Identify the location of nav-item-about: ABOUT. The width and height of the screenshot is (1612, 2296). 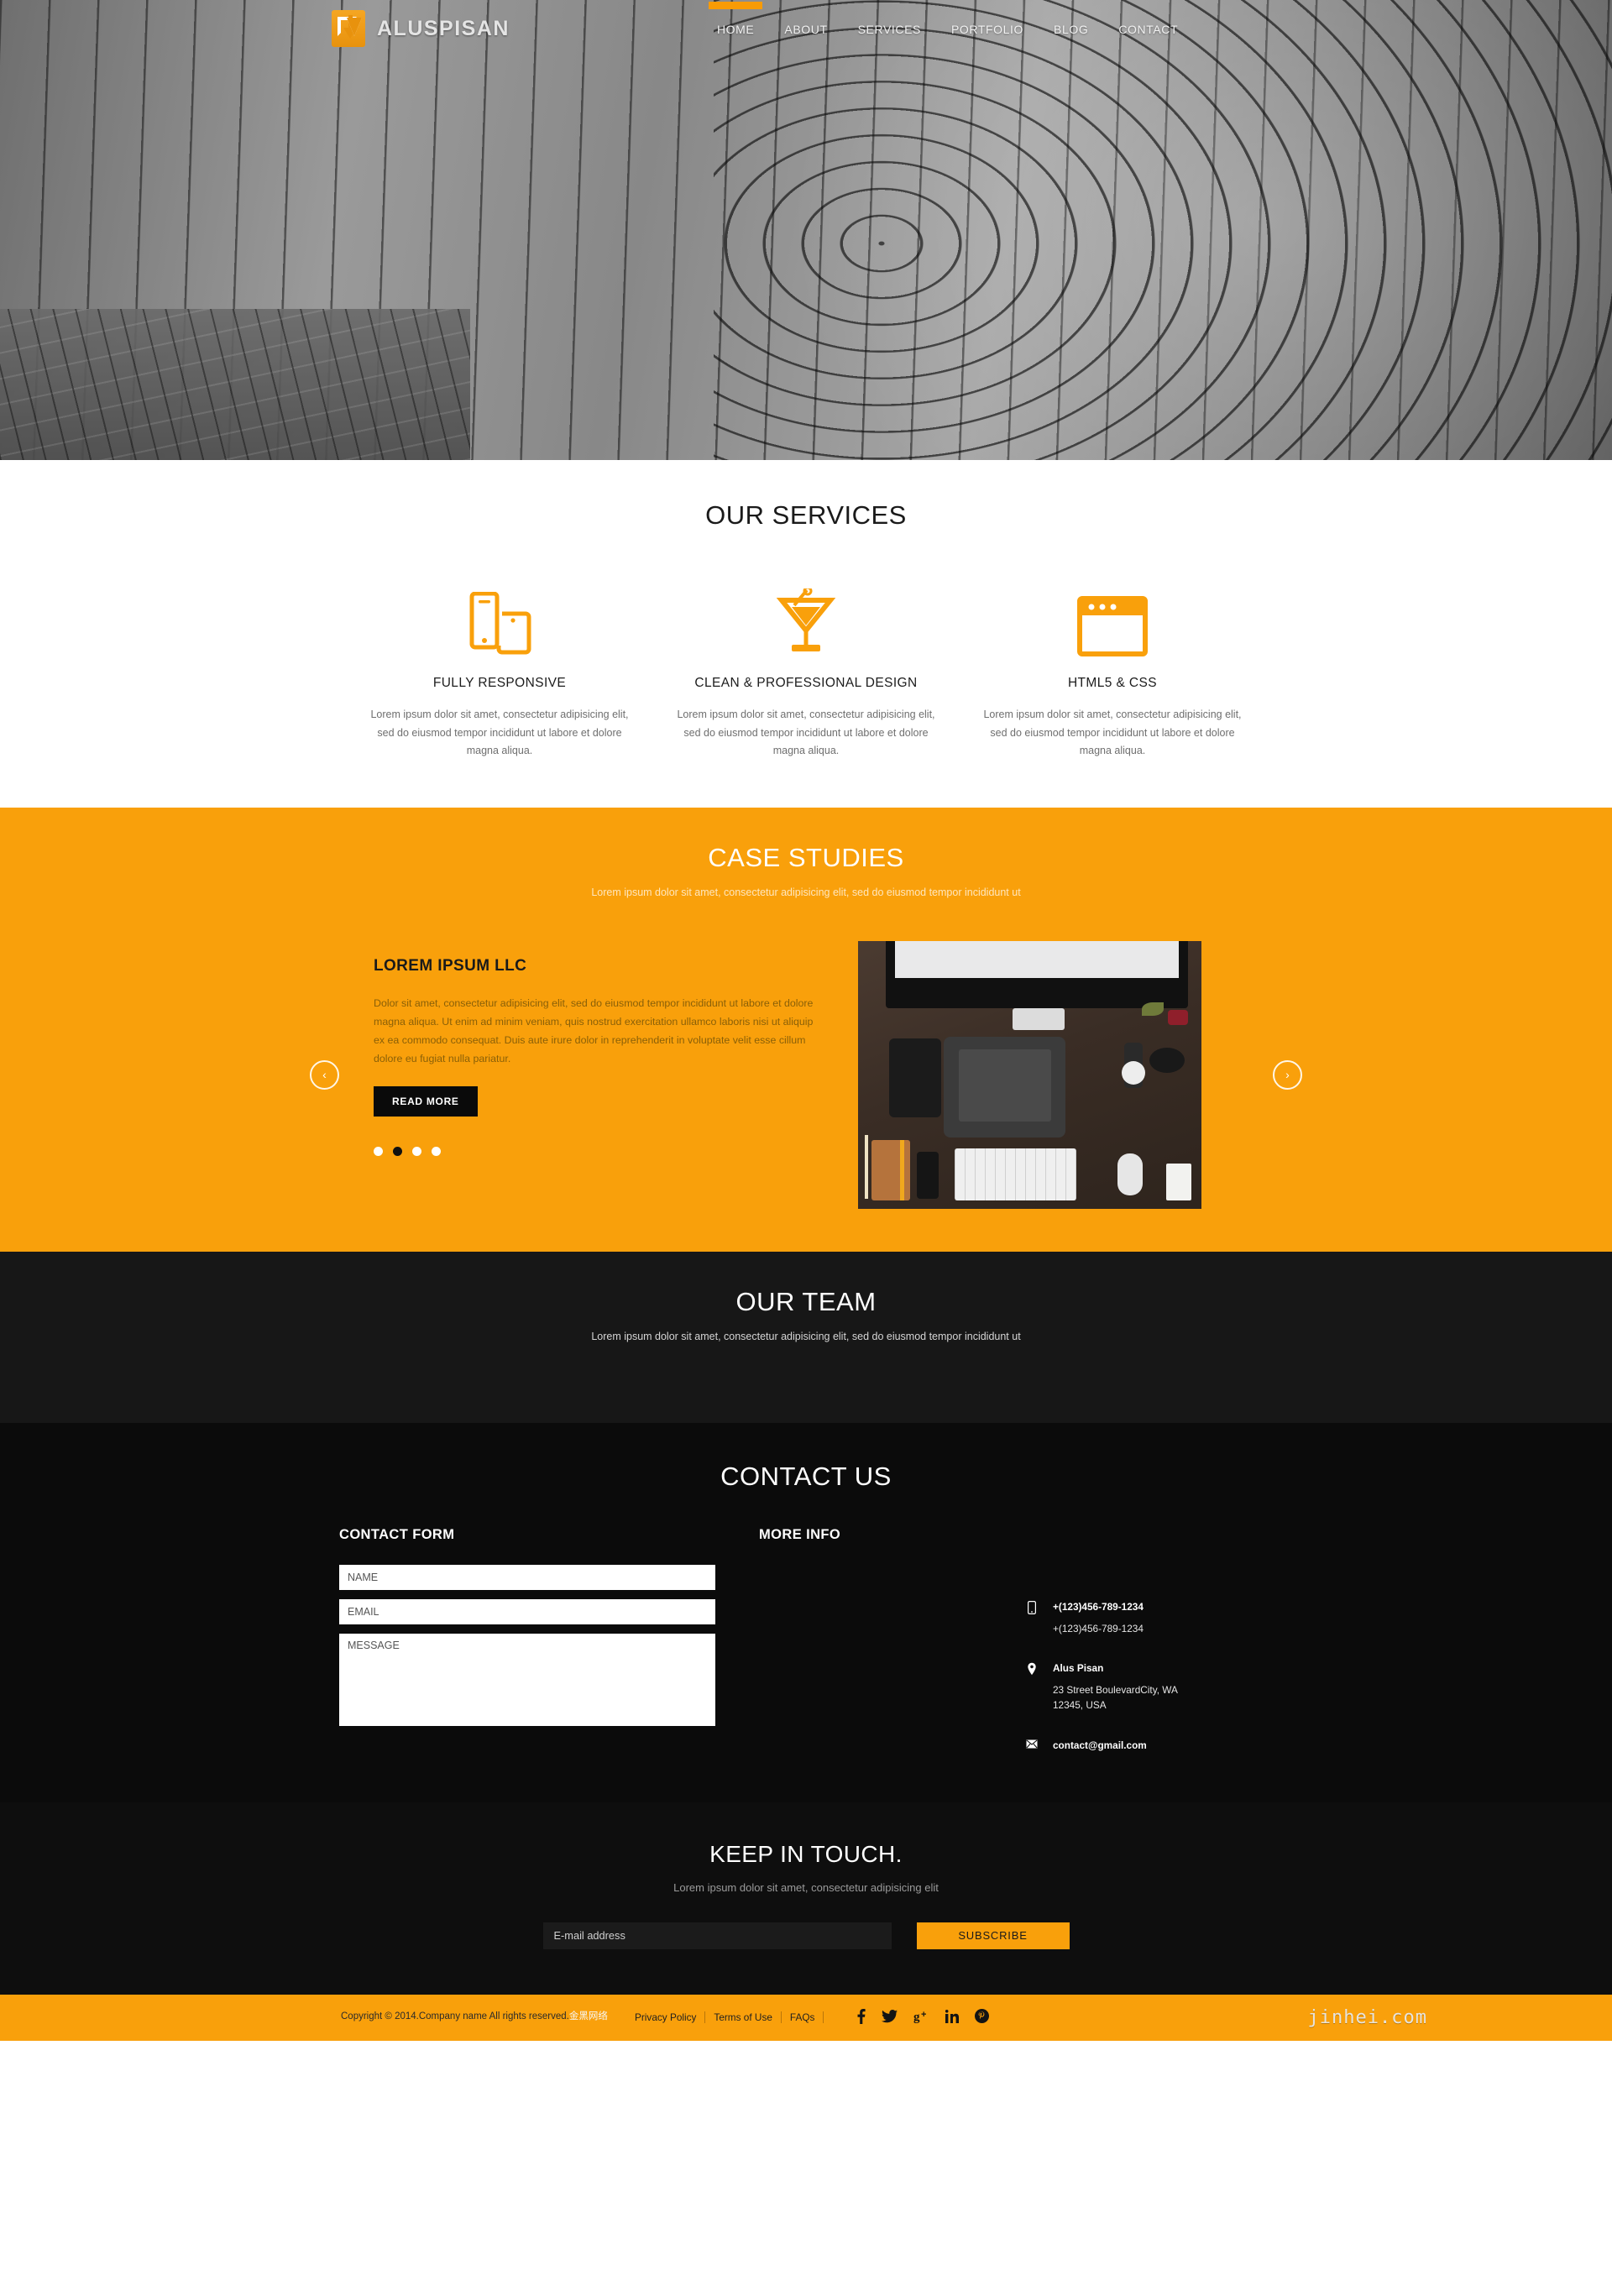
(805, 28).